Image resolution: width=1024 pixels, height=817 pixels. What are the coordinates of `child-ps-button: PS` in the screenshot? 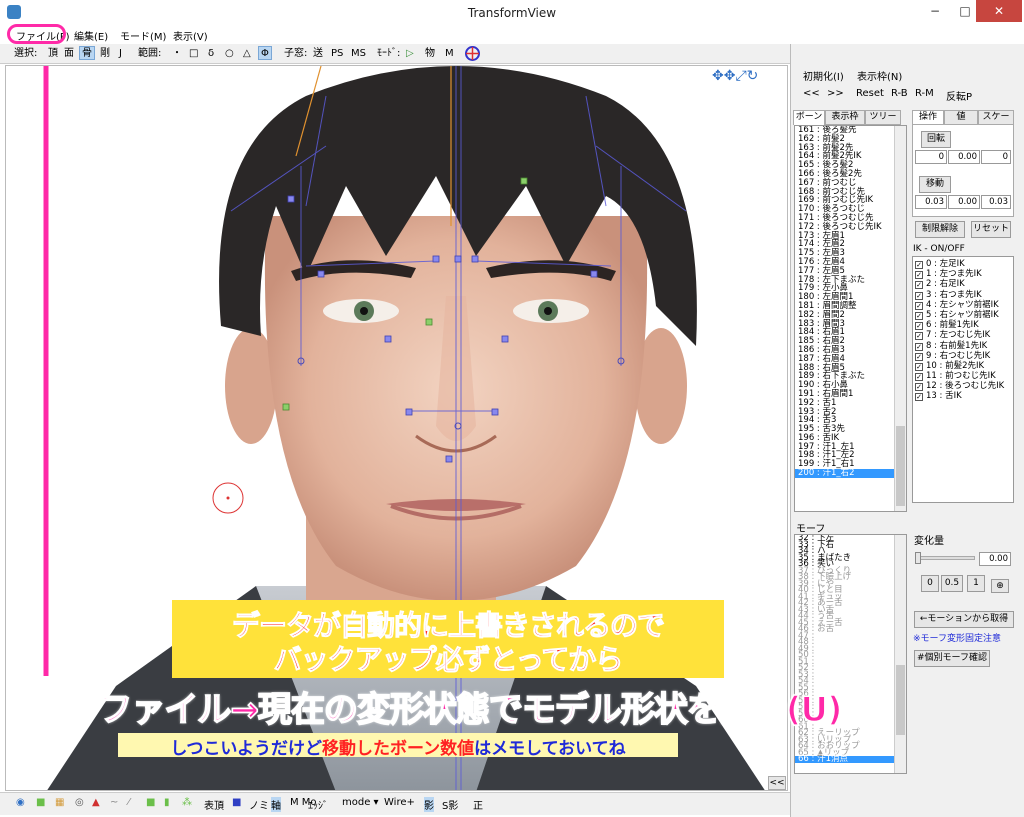 It's located at (337, 54).